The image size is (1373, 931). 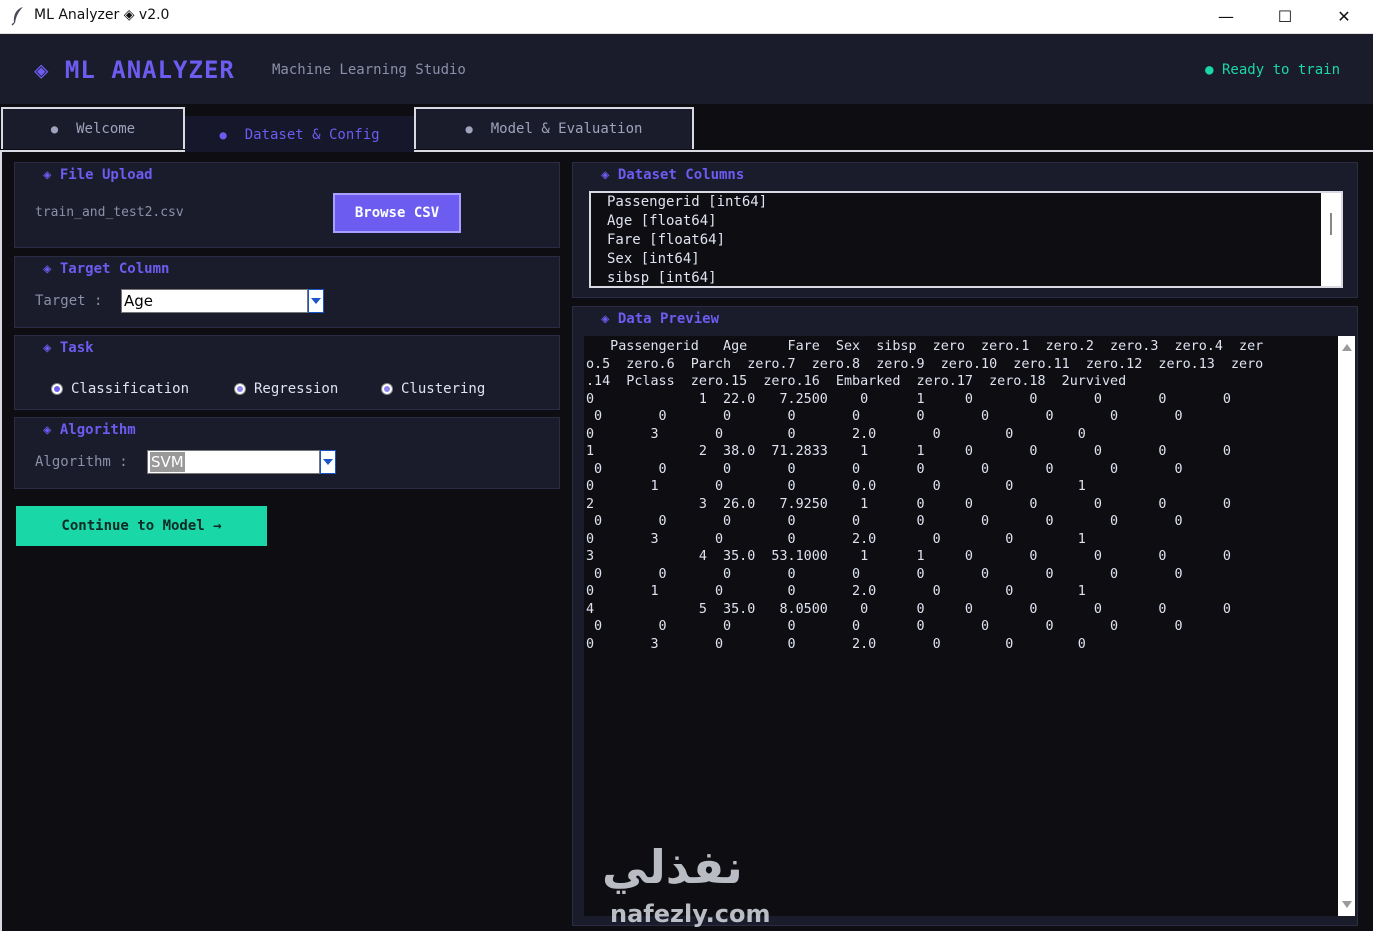 I want to click on minimize-icon: —, so click(x=1226, y=16).